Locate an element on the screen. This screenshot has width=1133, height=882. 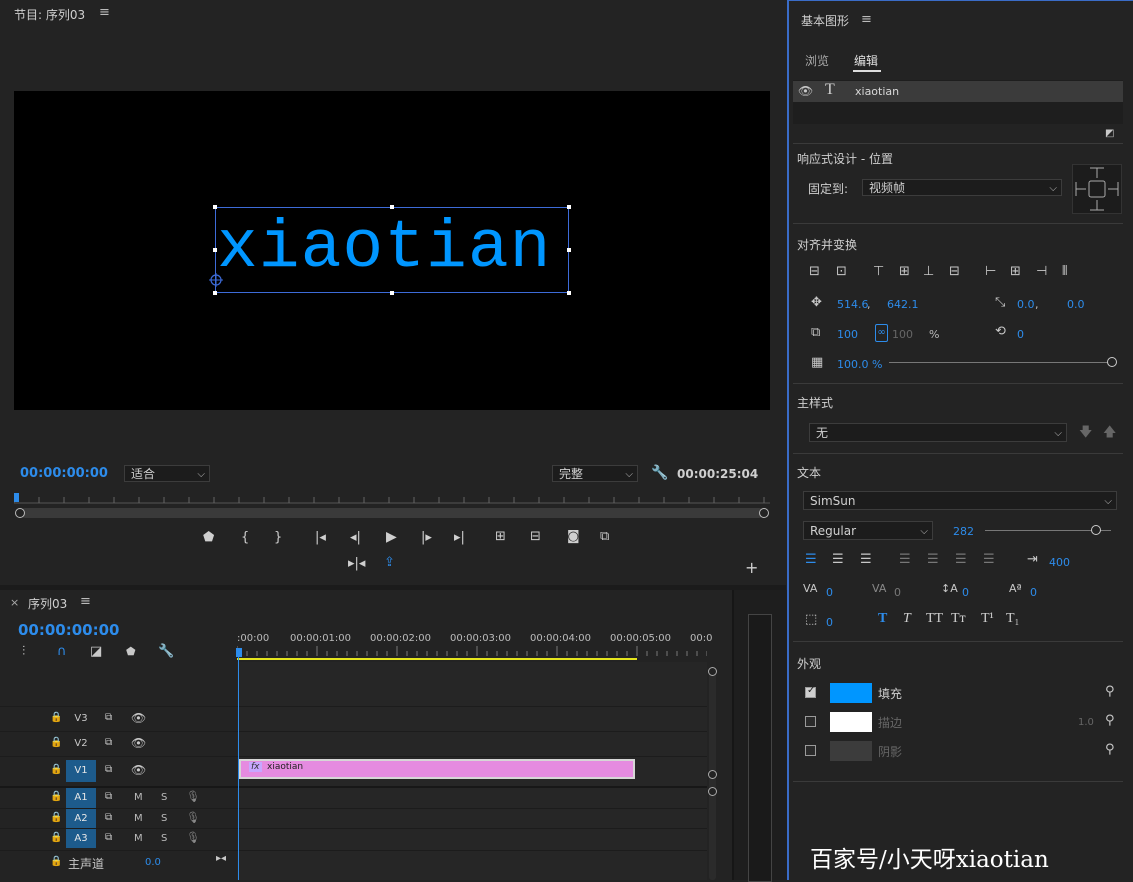
font-style-select: Regular ⌵ is located at coordinates (868, 530).